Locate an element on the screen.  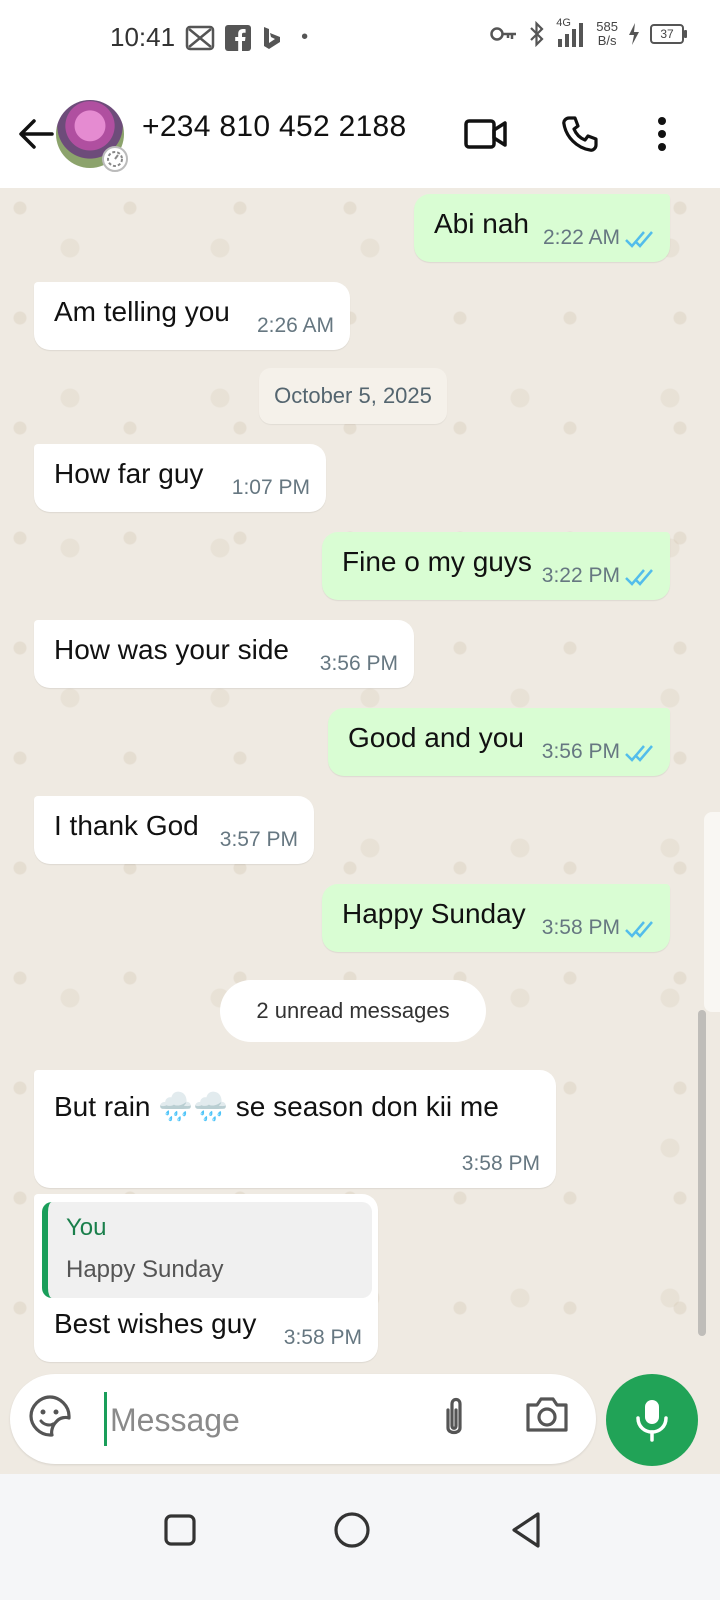
date-divider: October 5, 2025 is located at coordinates (353, 396).